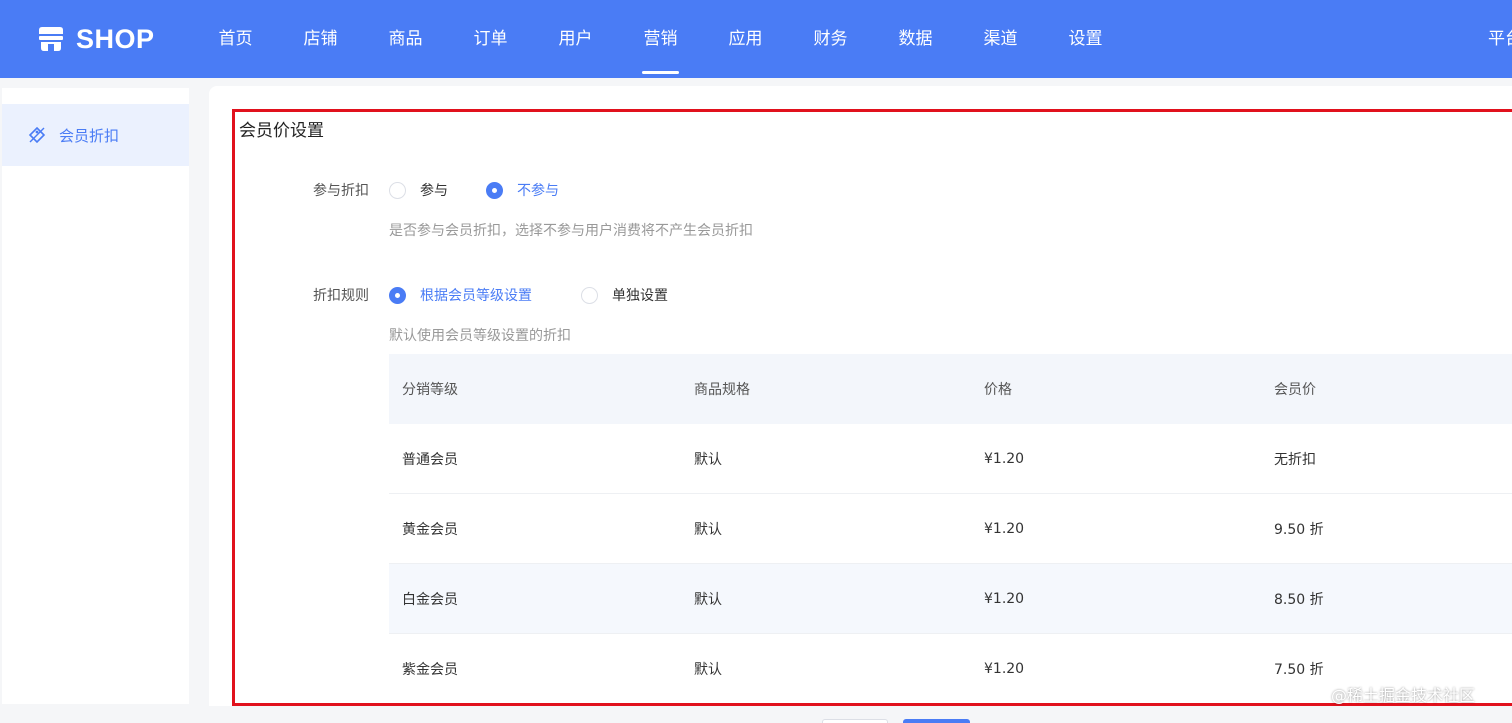 Image resolution: width=1512 pixels, height=723 pixels. I want to click on table-row: 普通会员 默认 ¥1.20 无折扣, so click(950, 459).